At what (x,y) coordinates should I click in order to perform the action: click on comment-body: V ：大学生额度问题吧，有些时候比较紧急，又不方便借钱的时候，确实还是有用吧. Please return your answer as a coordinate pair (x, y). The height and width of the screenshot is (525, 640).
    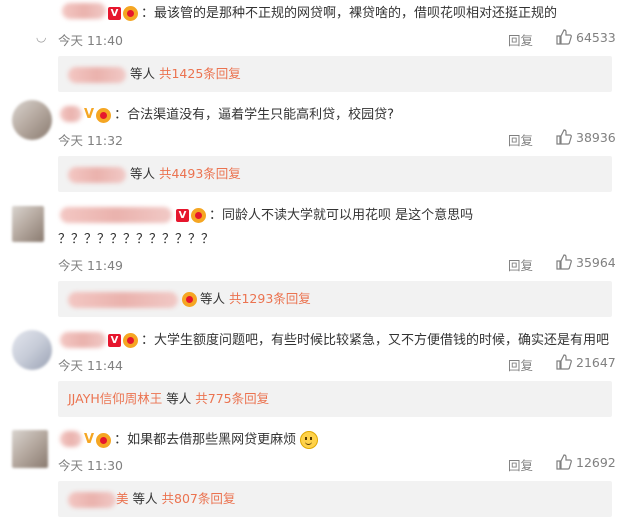
    Looking at the image, I should click on (358, 341).